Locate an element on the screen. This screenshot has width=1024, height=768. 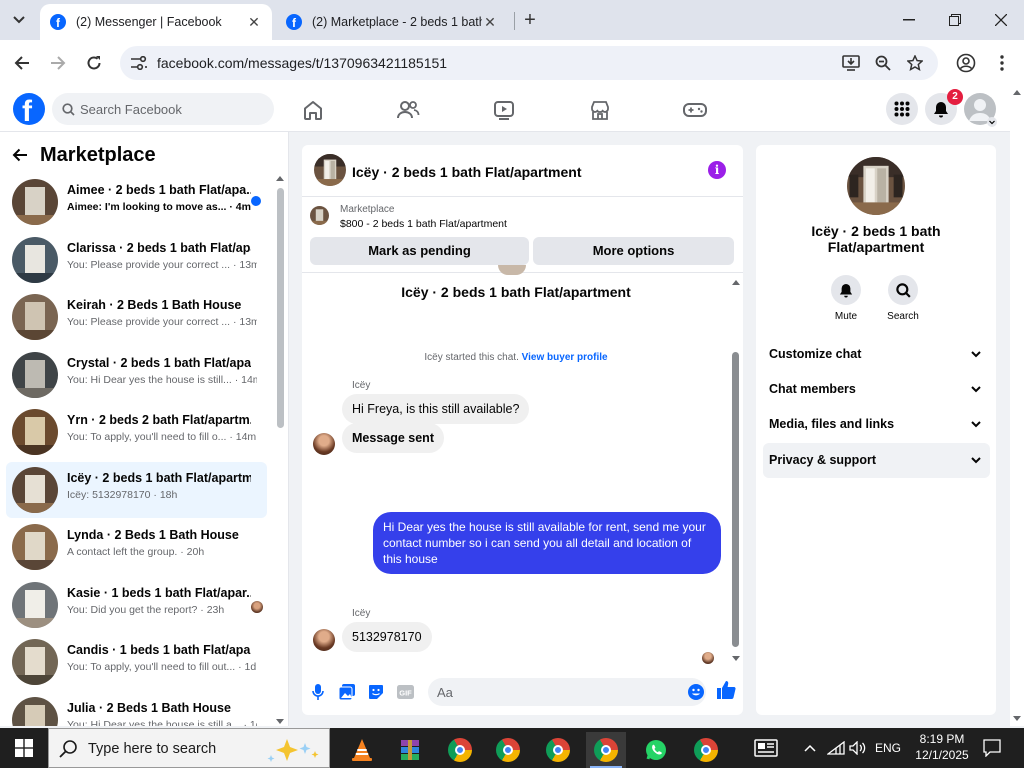
chrome-profile-4-taskbar-icon is located at coordinates (706, 750).